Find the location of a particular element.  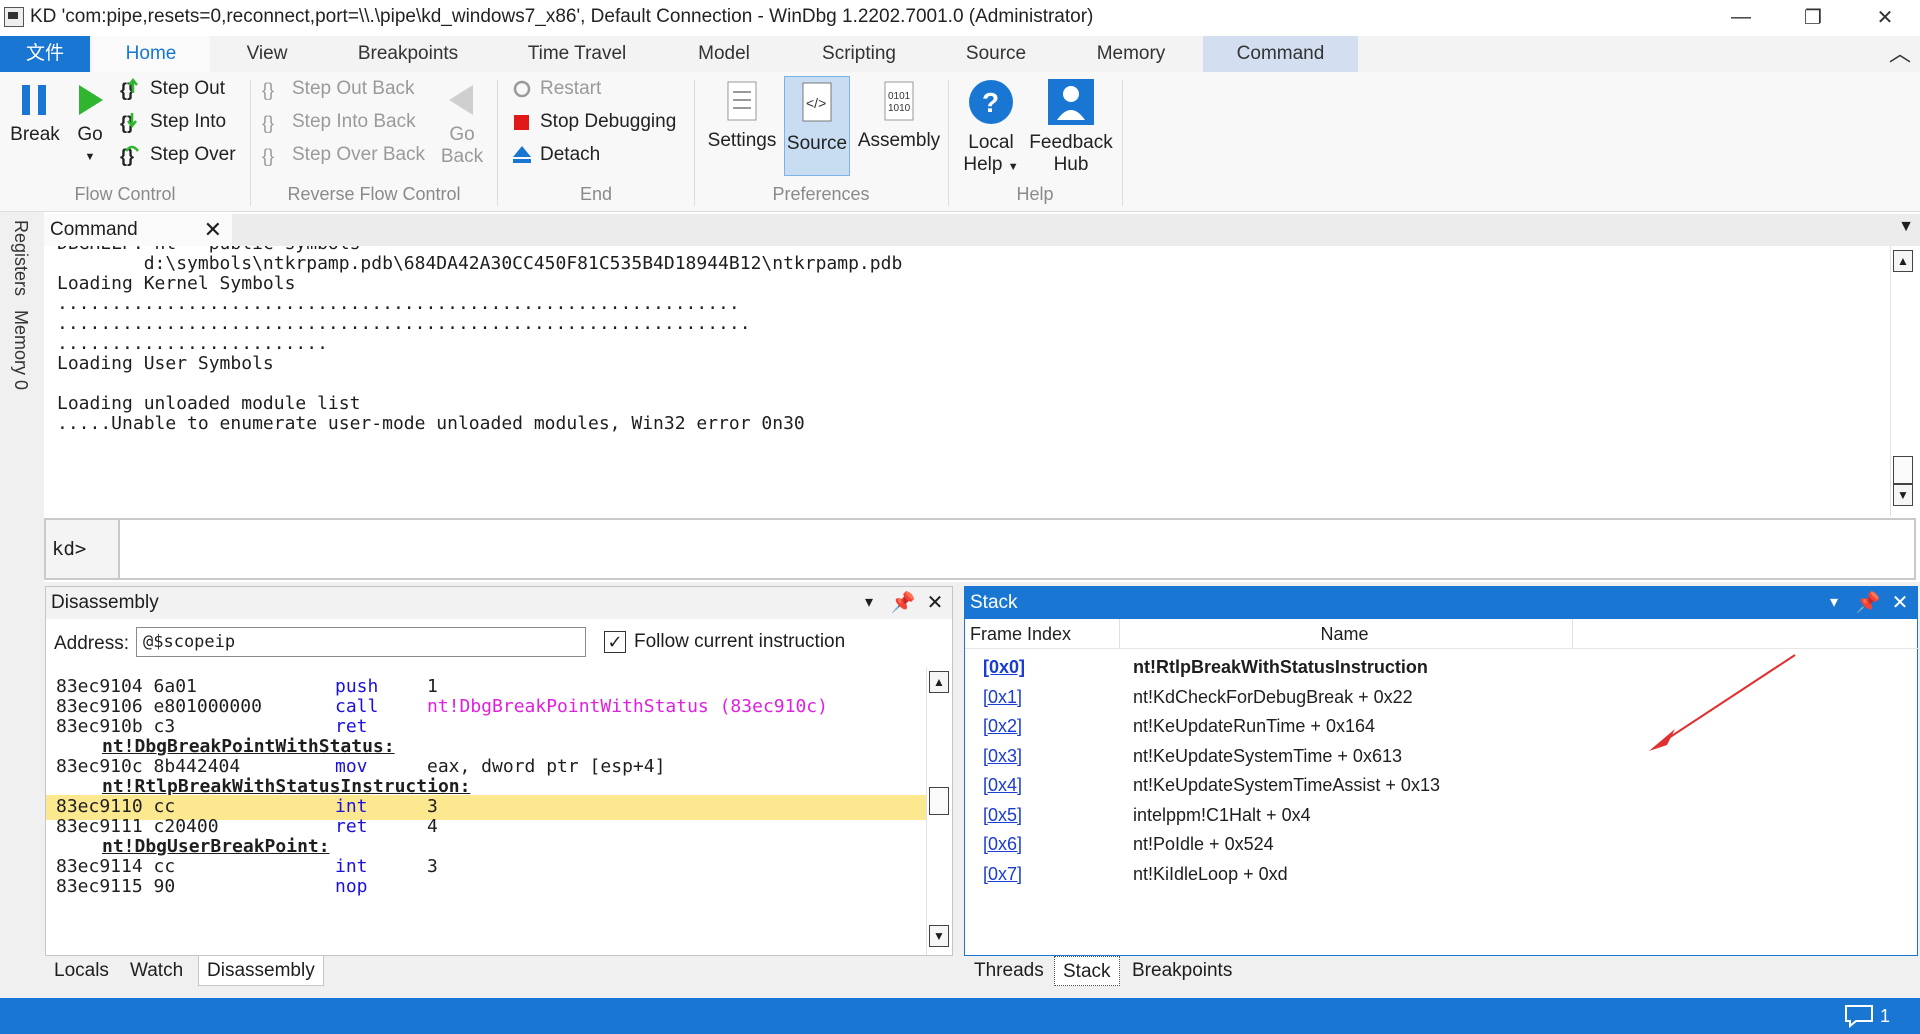

column-frame-index: Frame Index is located at coordinates (1045, 634).